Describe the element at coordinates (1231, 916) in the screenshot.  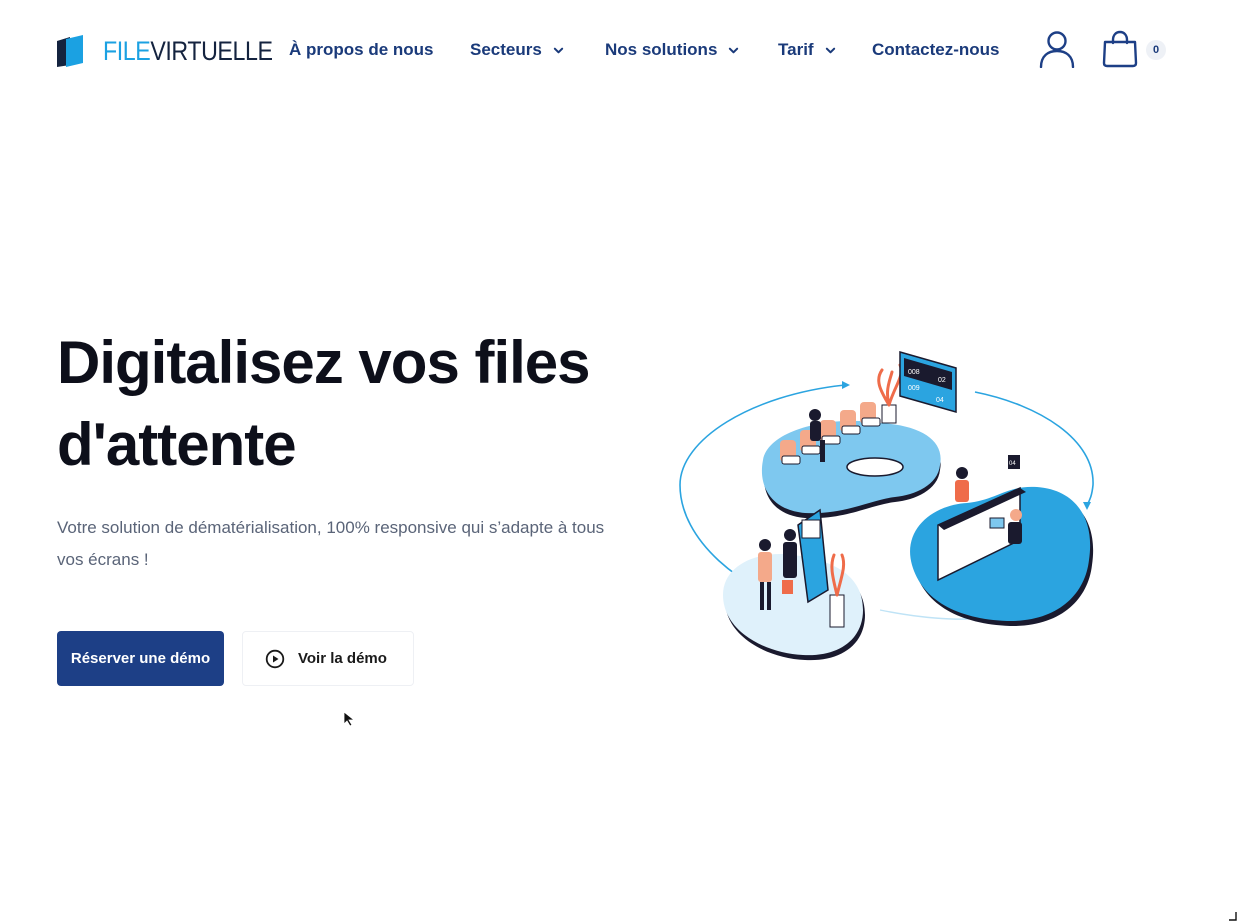
I see `resize-corner-icon` at that location.